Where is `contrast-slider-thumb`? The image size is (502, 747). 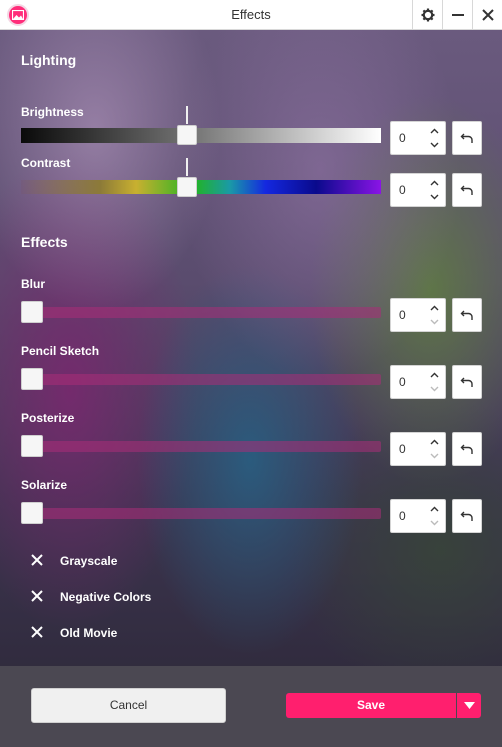
contrast-slider-thumb is located at coordinates (187, 187).